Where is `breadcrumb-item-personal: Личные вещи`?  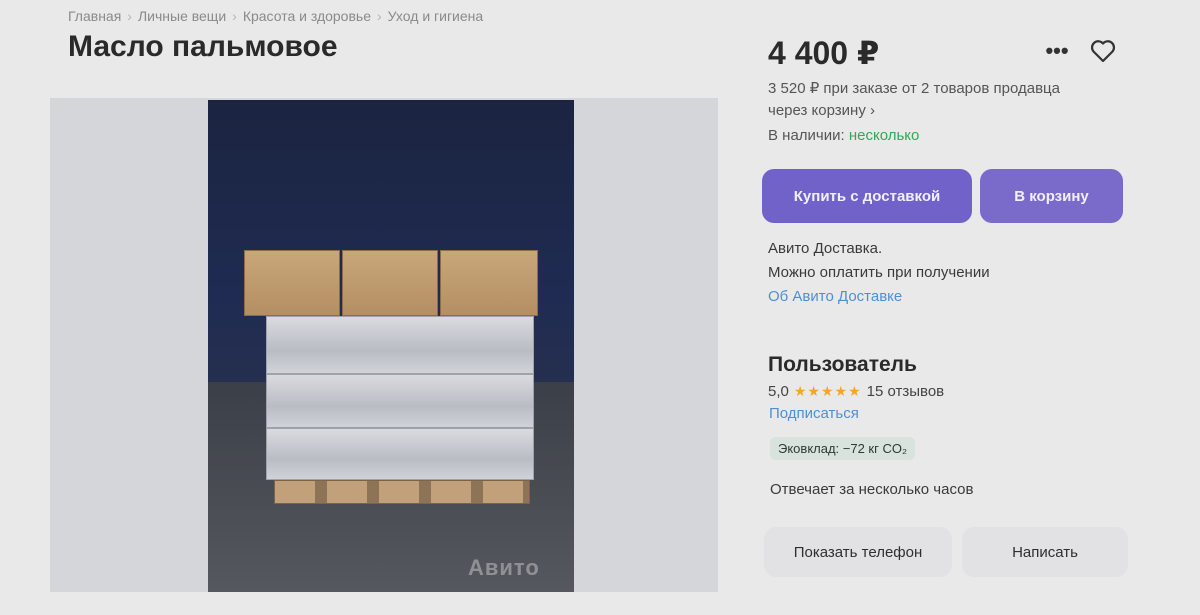 breadcrumb-item-personal: Личные вещи is located at coordinates (182, 16).